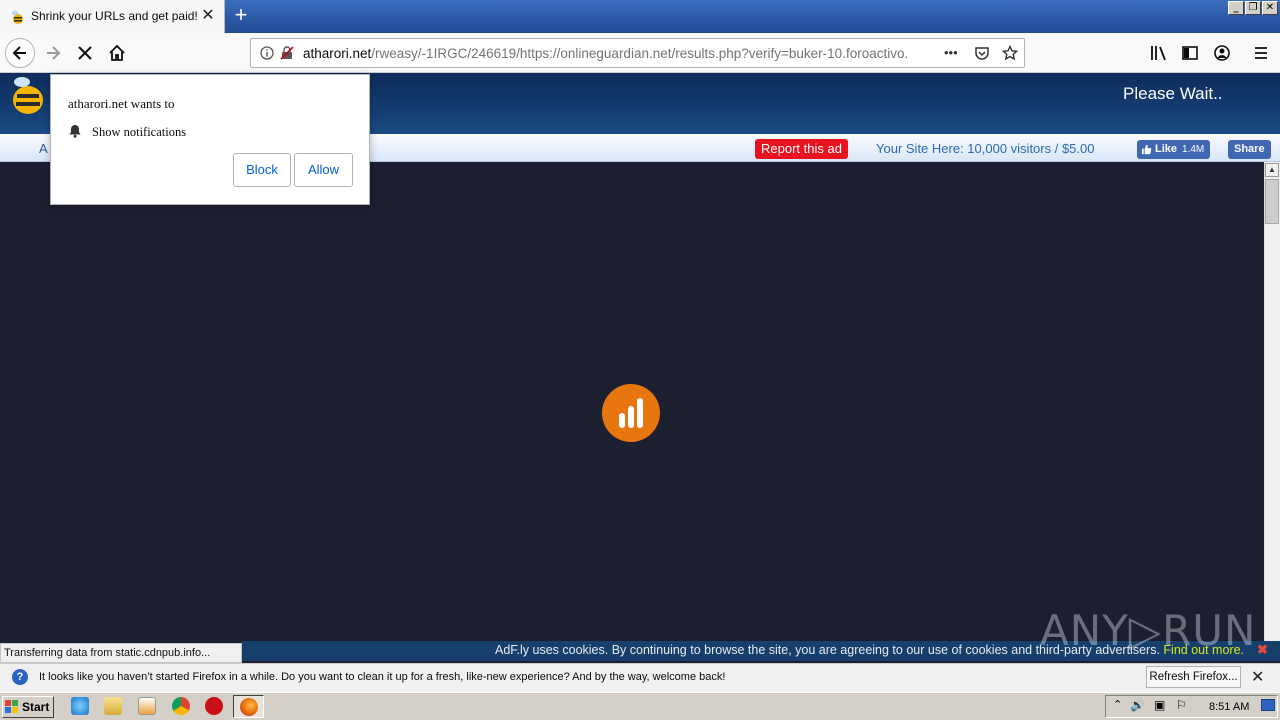  I want to click on loading-spinner-icon, so click(631, 413).